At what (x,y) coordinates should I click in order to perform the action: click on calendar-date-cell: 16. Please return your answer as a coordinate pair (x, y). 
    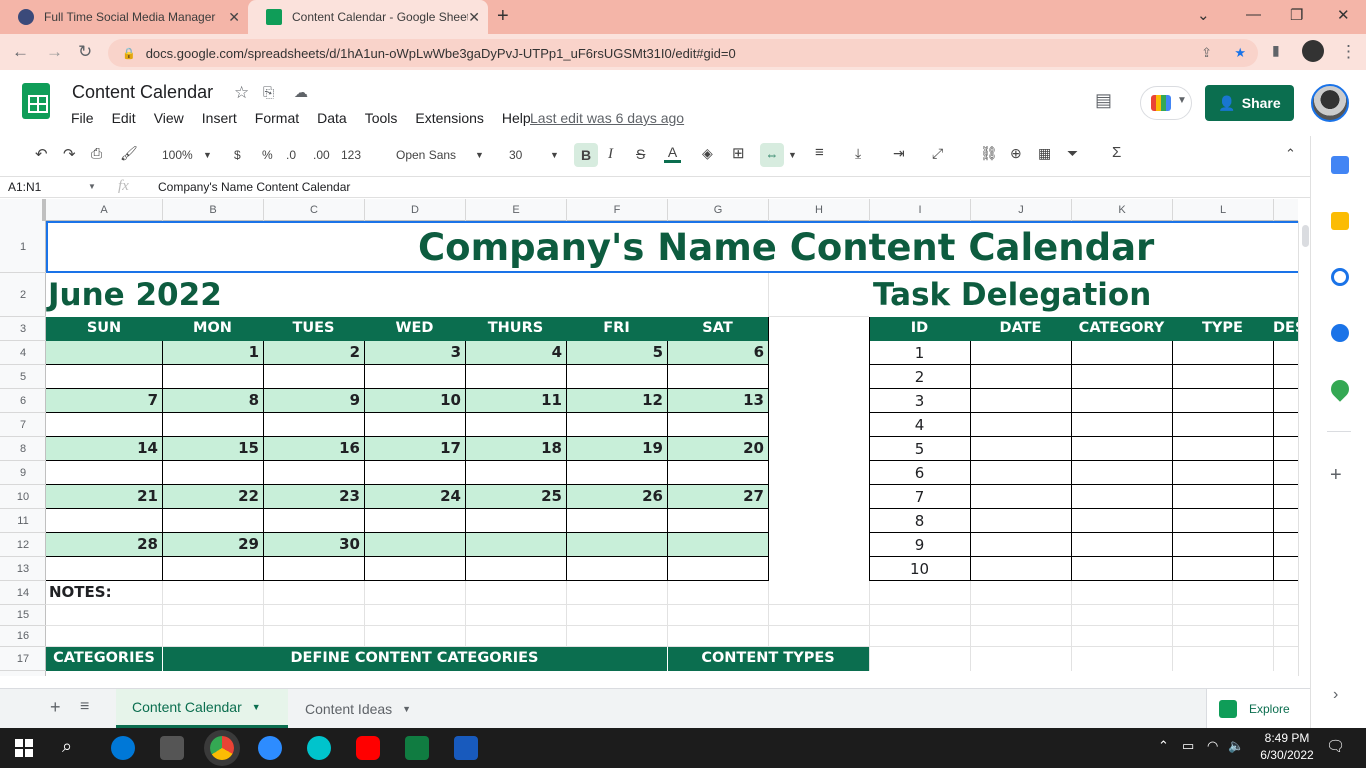
    Looking at the image, I should click on (311, 448).